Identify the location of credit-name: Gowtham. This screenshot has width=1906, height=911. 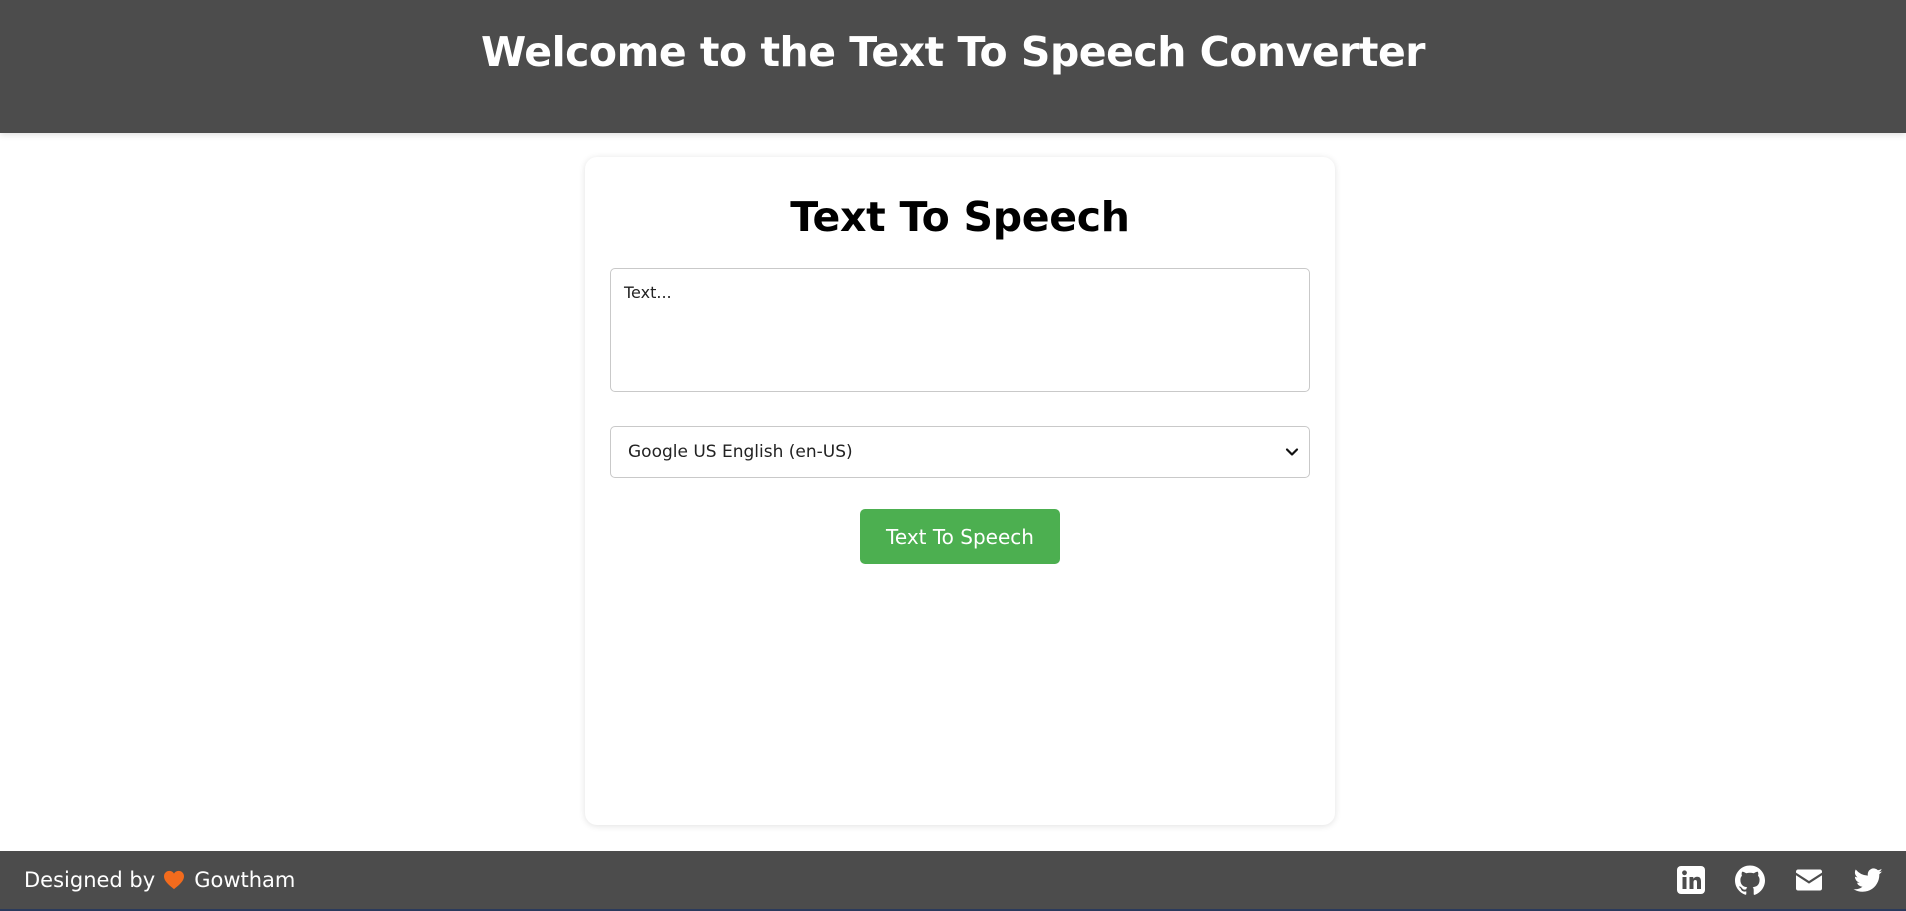
(245, 880).